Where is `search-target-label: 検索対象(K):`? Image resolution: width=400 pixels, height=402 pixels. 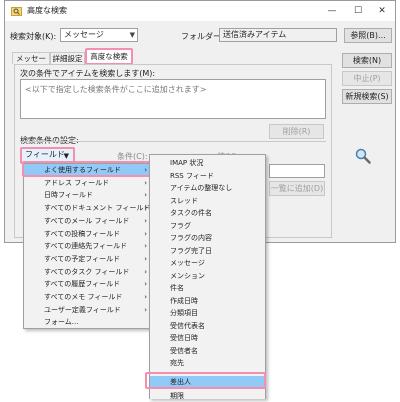
search-target-label: 検索対象(K): is located at coordinates (33, 36).